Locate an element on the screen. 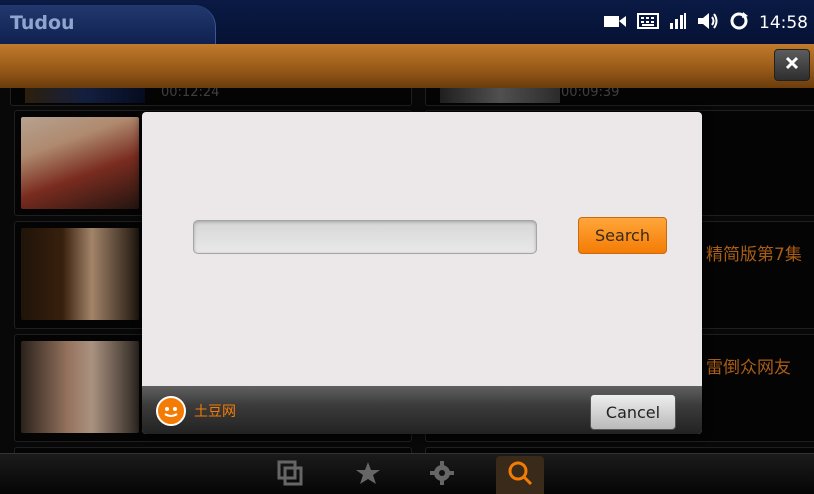 This screenshot has width=814, height=494. cancel-button: Cancel is located at coordinates (633, 412).